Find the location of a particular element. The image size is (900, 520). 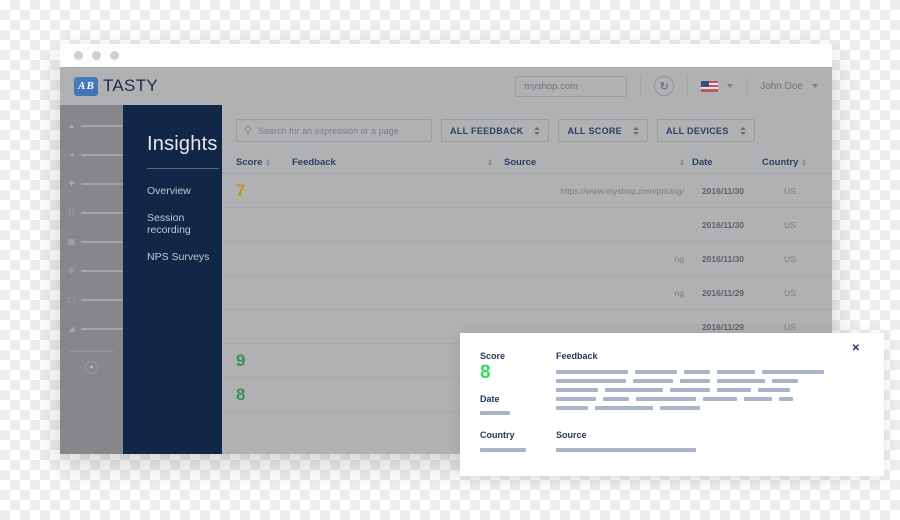

window-maximize-dot is located at coordinates (114, 55).